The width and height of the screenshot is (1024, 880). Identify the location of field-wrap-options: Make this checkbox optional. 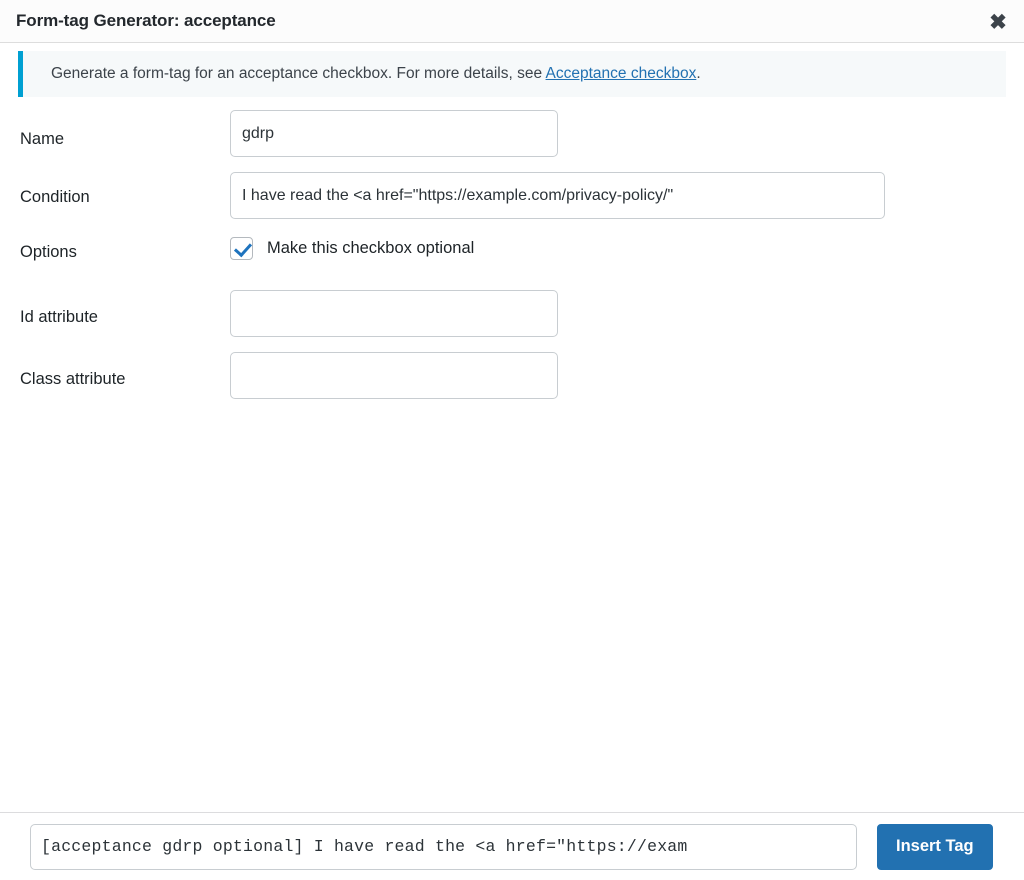
(627, 245).